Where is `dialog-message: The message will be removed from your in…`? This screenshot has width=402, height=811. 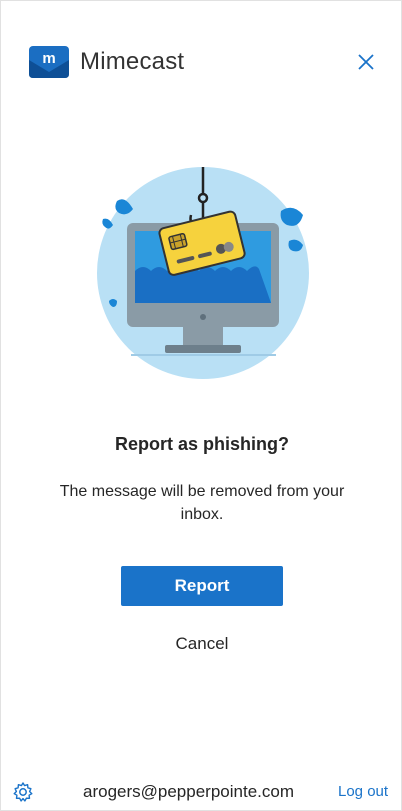
dialog-message: The message will be removed from your in… is located at coordinates (202, 503).